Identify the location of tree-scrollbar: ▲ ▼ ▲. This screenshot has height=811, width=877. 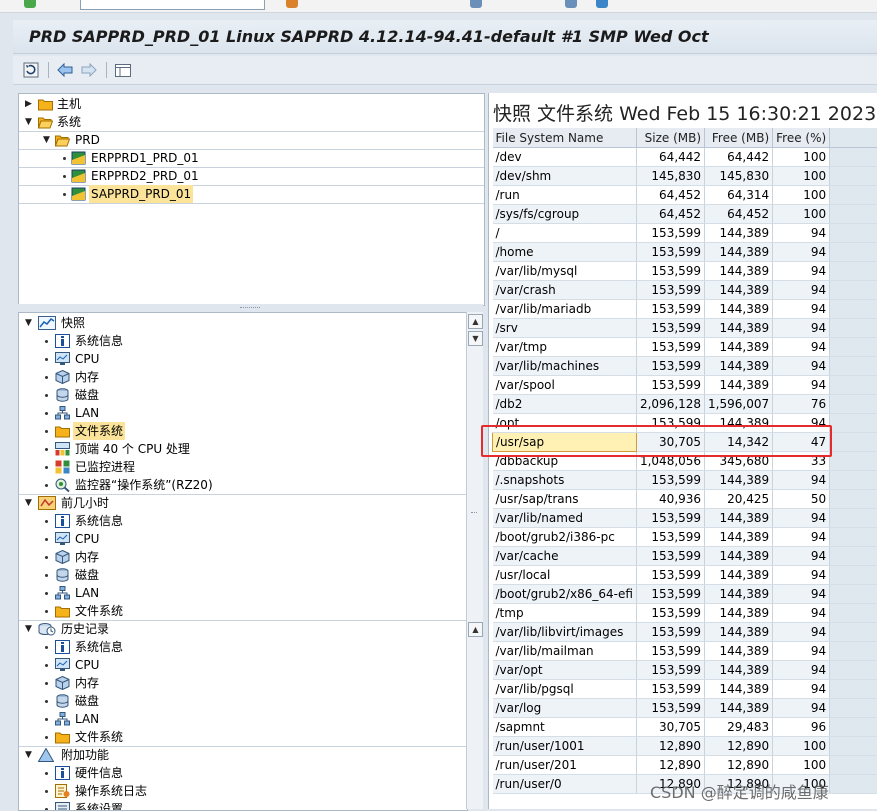
(474, 560).